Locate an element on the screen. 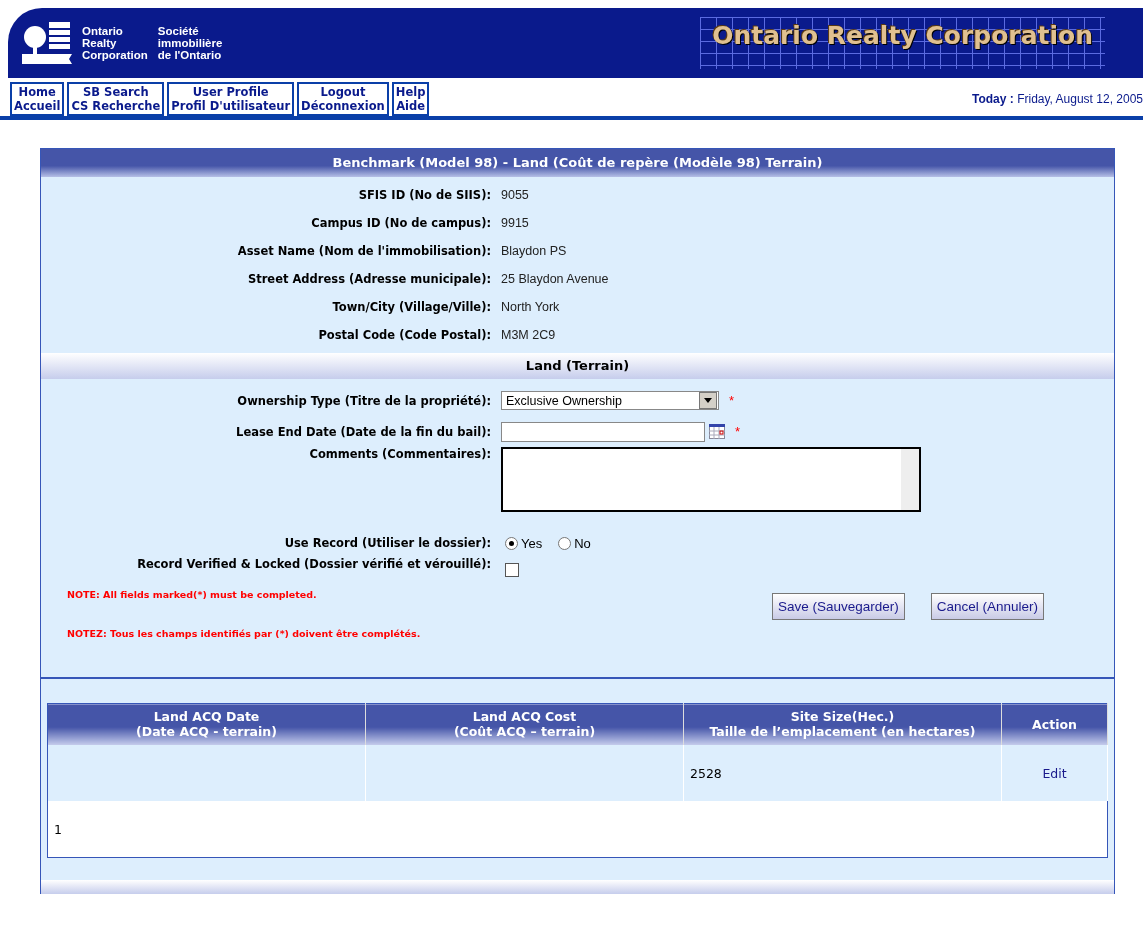  column-header: Action is located at coordinates (1054, 724).